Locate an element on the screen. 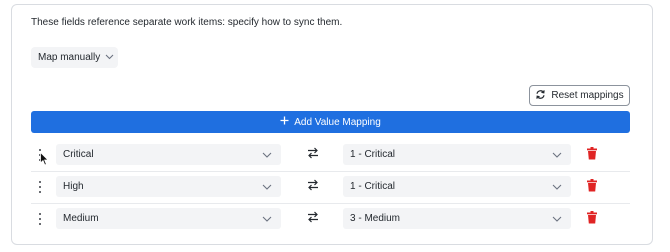 The height and width of the screenshot is (252, 670). mouse-cursor-icon is located at coordinates (44, 158).